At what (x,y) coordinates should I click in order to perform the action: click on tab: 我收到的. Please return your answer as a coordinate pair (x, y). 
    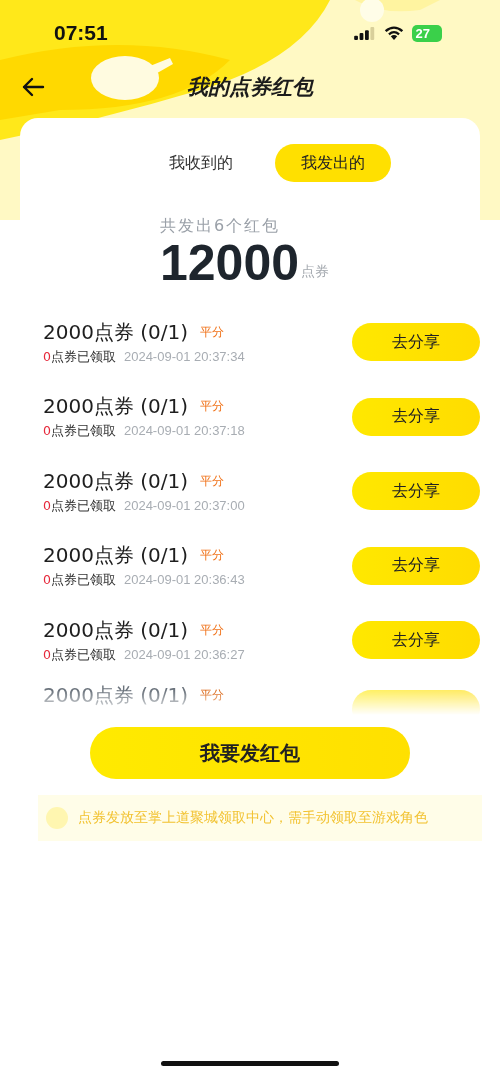
    Looking at the image, I should click on (201, 163).